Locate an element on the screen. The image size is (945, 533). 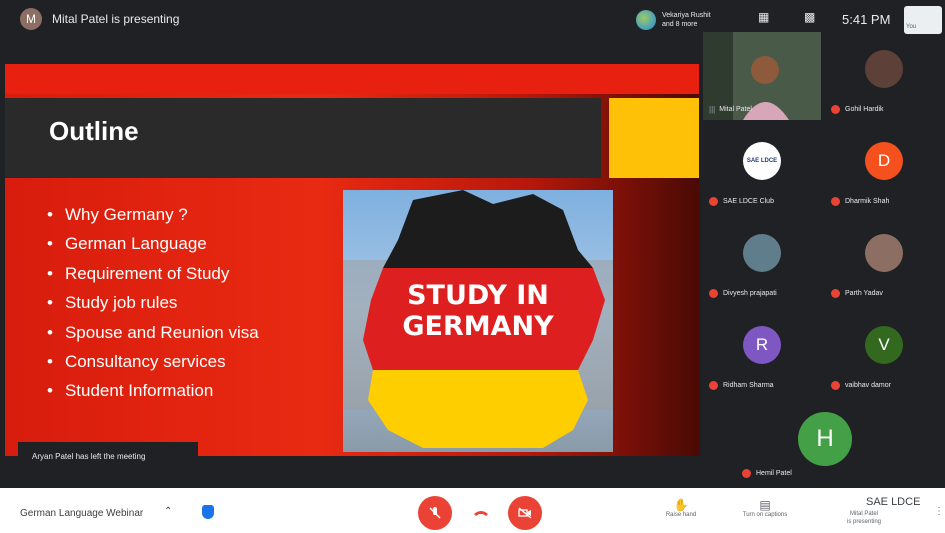
layout-icon: ▦ is located at coordinates (763, 17).